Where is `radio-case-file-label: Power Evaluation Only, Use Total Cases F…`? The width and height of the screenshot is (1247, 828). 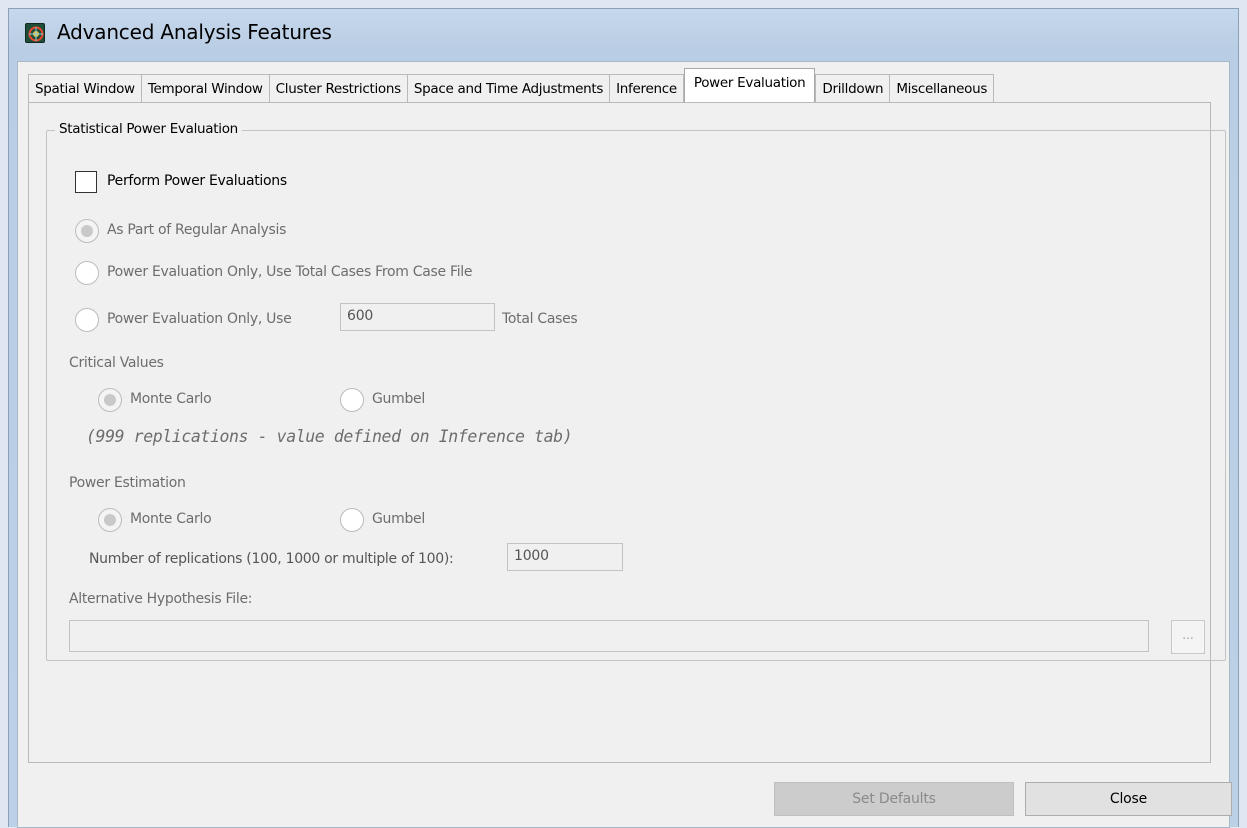 radio-case-file-label: Power Evaluation Only, Use Total Cases F… is located at coordinates (290, 272).